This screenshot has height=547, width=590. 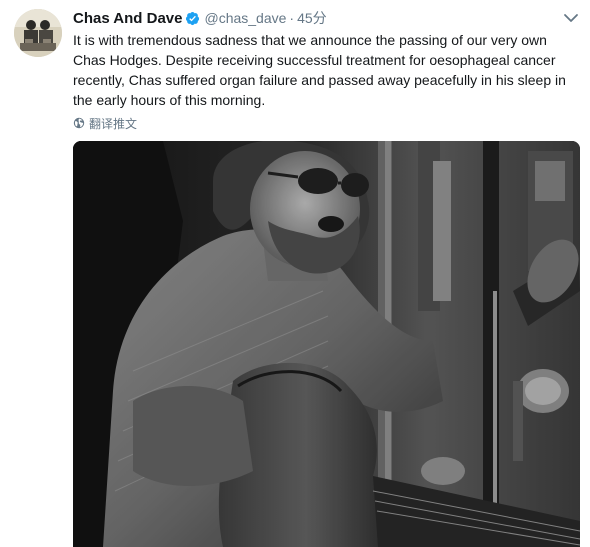 What do you see at coordinates (79, 123) in the screenshot?
I see `globe-icon` at bounding box center [79, 123].